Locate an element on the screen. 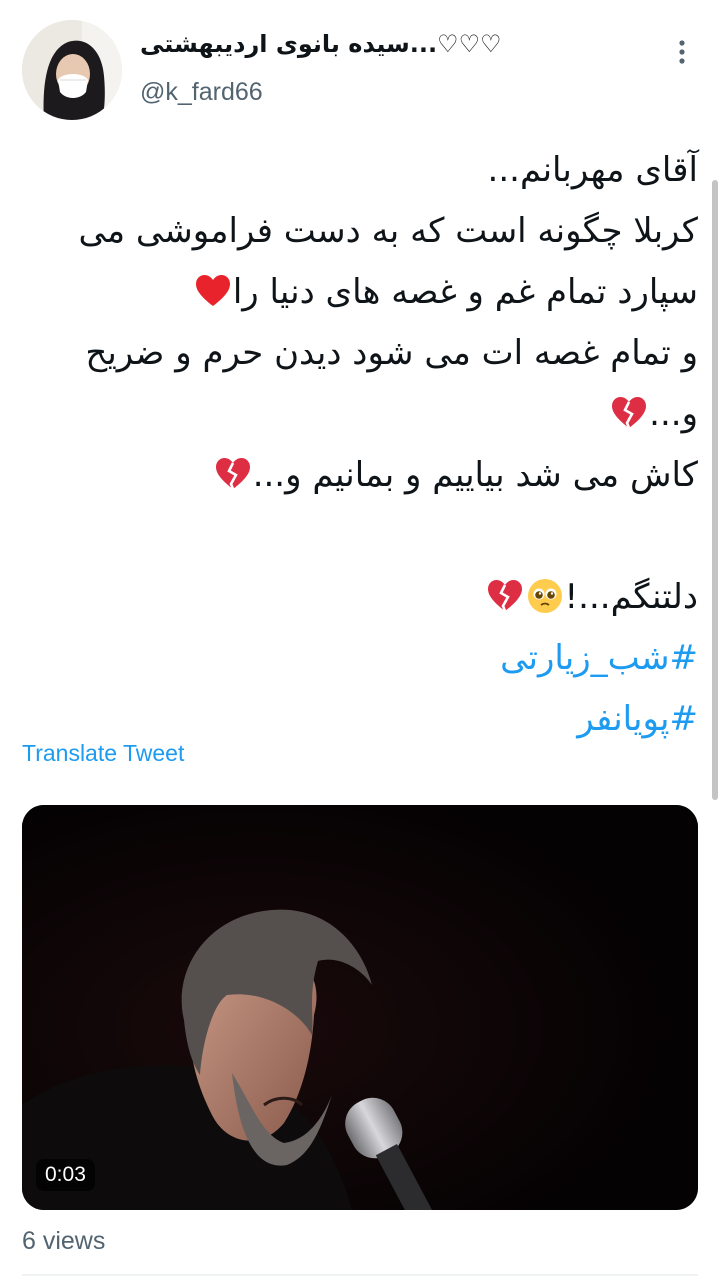  red-heart-emoji-icon is located at coordinates (212, 290).